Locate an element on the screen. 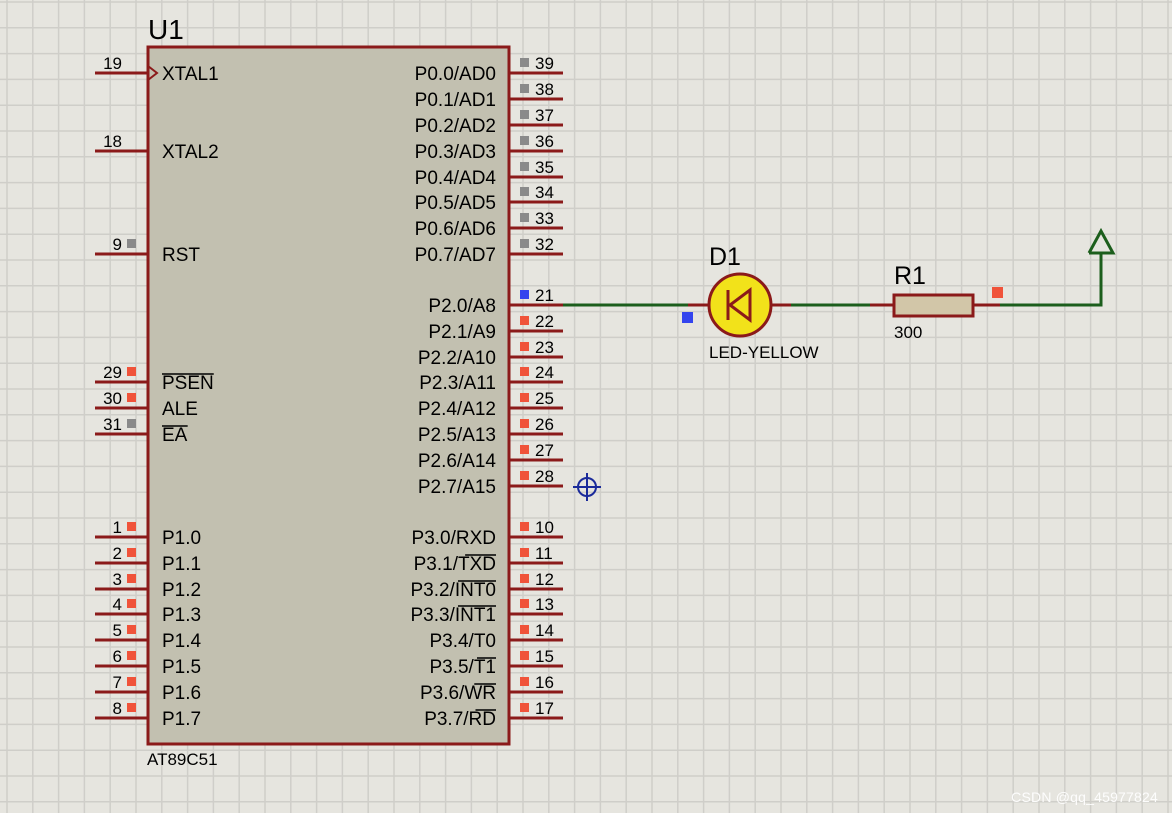 This screenshot has height=813, width=1172. pin-label: P0.5/AD5 is located at coordinates (455, 203).